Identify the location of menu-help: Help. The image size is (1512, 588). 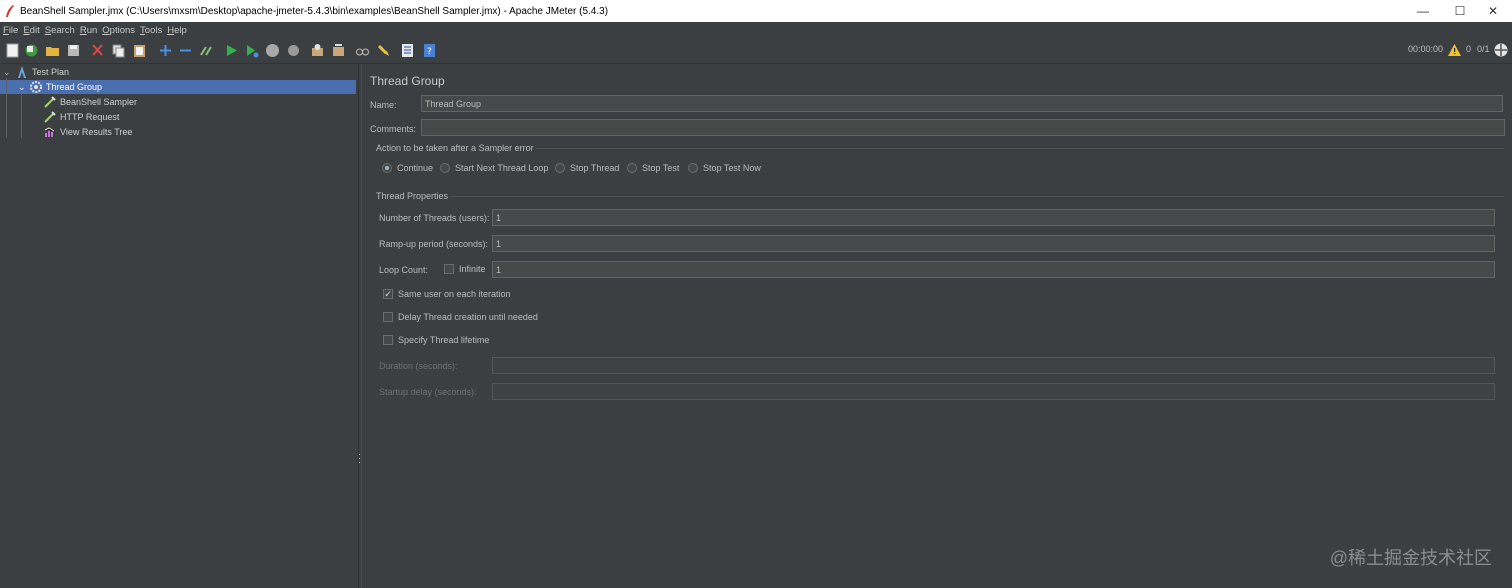
(177, 30).